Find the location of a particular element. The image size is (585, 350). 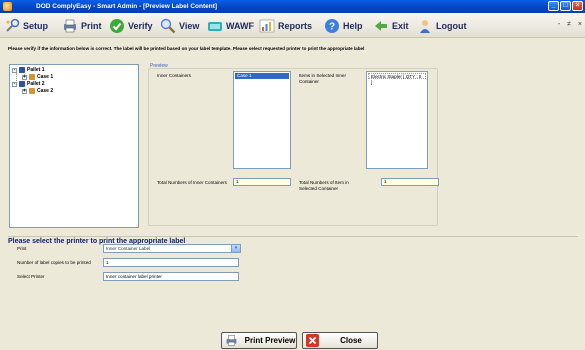

maximize-button: □ is located at coordinates (565, 6).